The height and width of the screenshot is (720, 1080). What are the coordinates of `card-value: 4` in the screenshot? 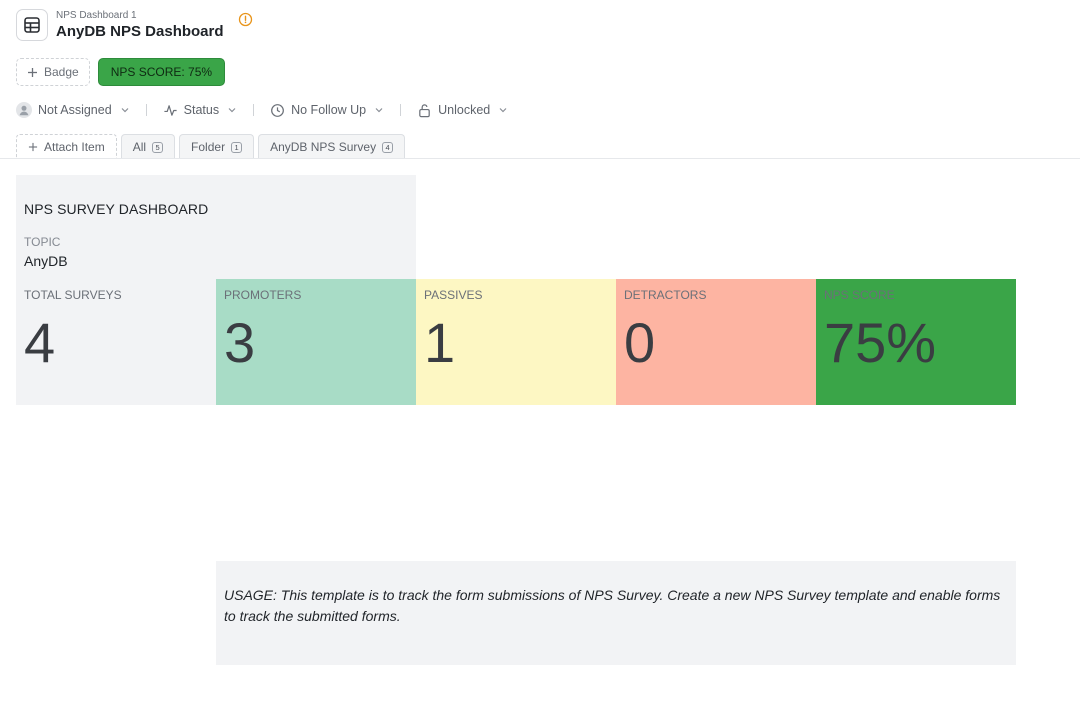 It's located at (40, 342).